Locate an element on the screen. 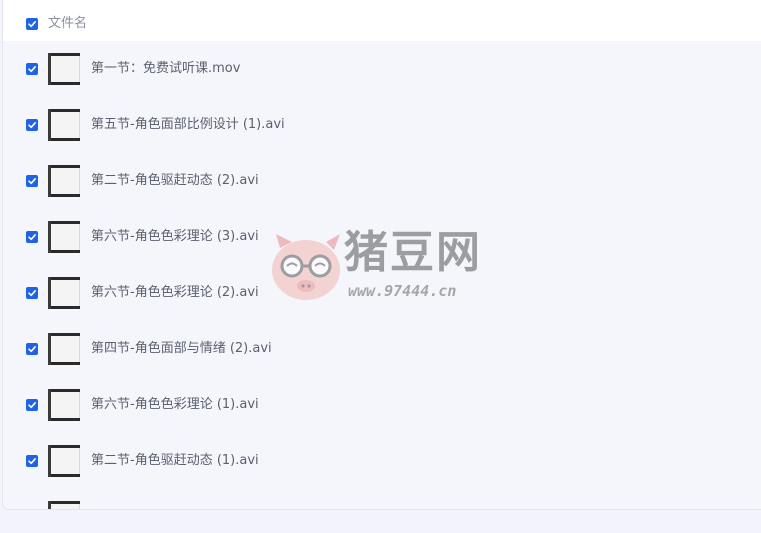 This screenshot has height=533, width=761. watermark: 猪豆网 www.97444.cn is located at coordinates (383, 266).